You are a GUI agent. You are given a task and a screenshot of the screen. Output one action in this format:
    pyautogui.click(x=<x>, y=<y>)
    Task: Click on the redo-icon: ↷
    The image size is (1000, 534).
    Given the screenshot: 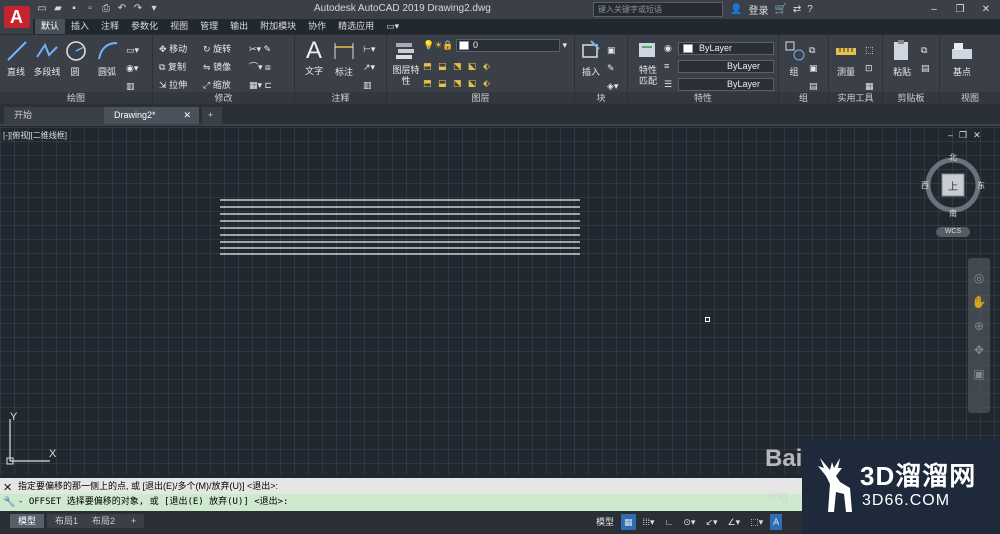 What is the action you would take?
    pyautogui.click(x=138, y=9)
    